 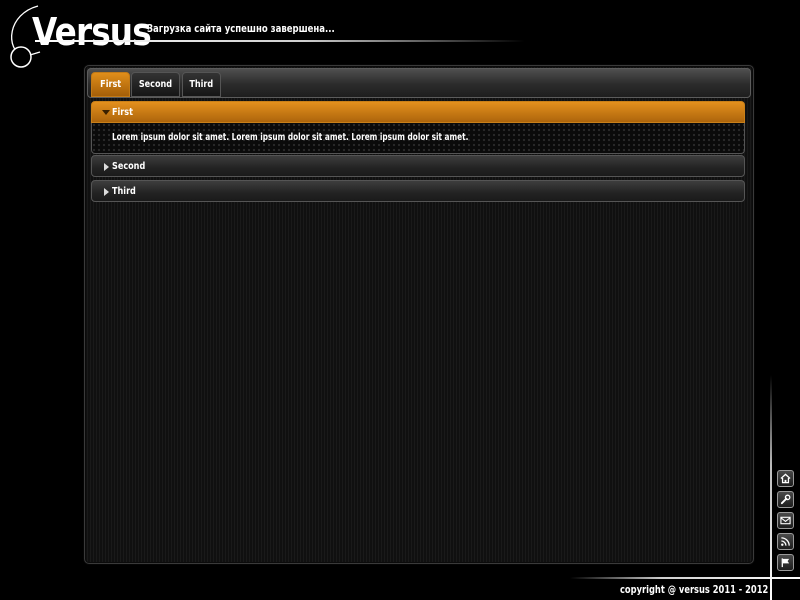 I want to click on tab-bar: First Second Third, so click(x=419, y=83).